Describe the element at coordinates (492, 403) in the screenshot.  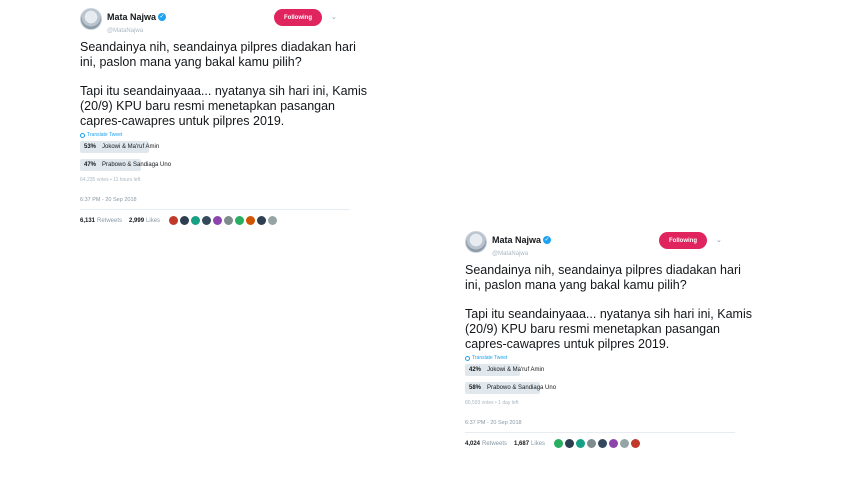
I see `poll-meta: 80,593 votes • 1 day left` at that location.